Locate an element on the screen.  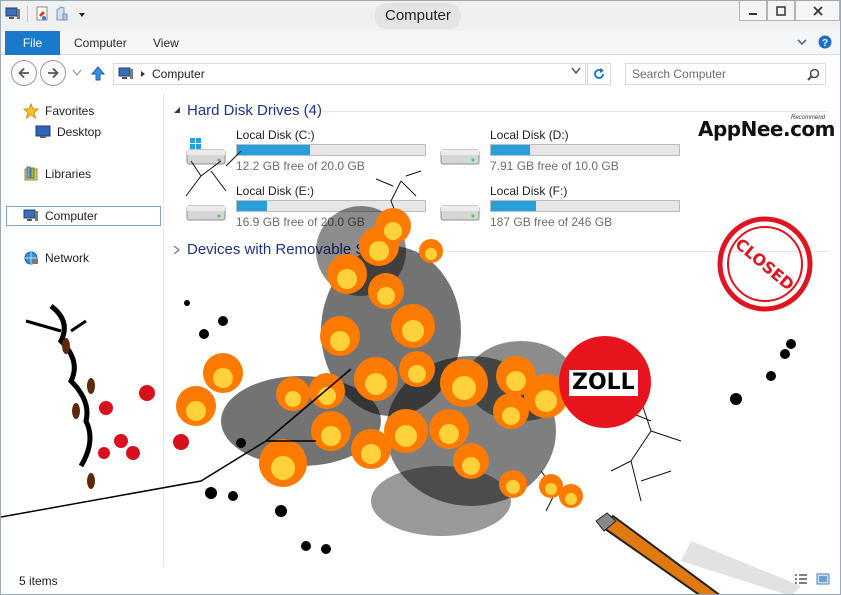
sidebar-item-network: Network is located at coordinates (56, 258).